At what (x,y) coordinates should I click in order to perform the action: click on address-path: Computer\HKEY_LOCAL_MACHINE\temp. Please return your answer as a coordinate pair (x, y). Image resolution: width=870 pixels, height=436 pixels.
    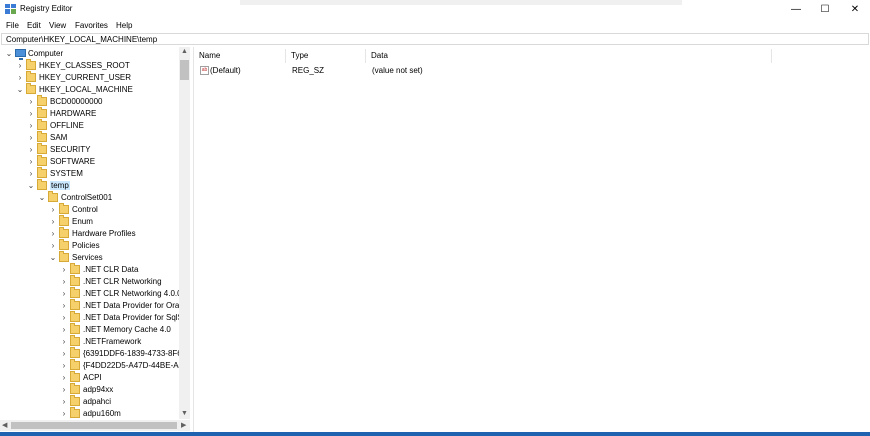
    Looking at the image, I should click on (81, 39).